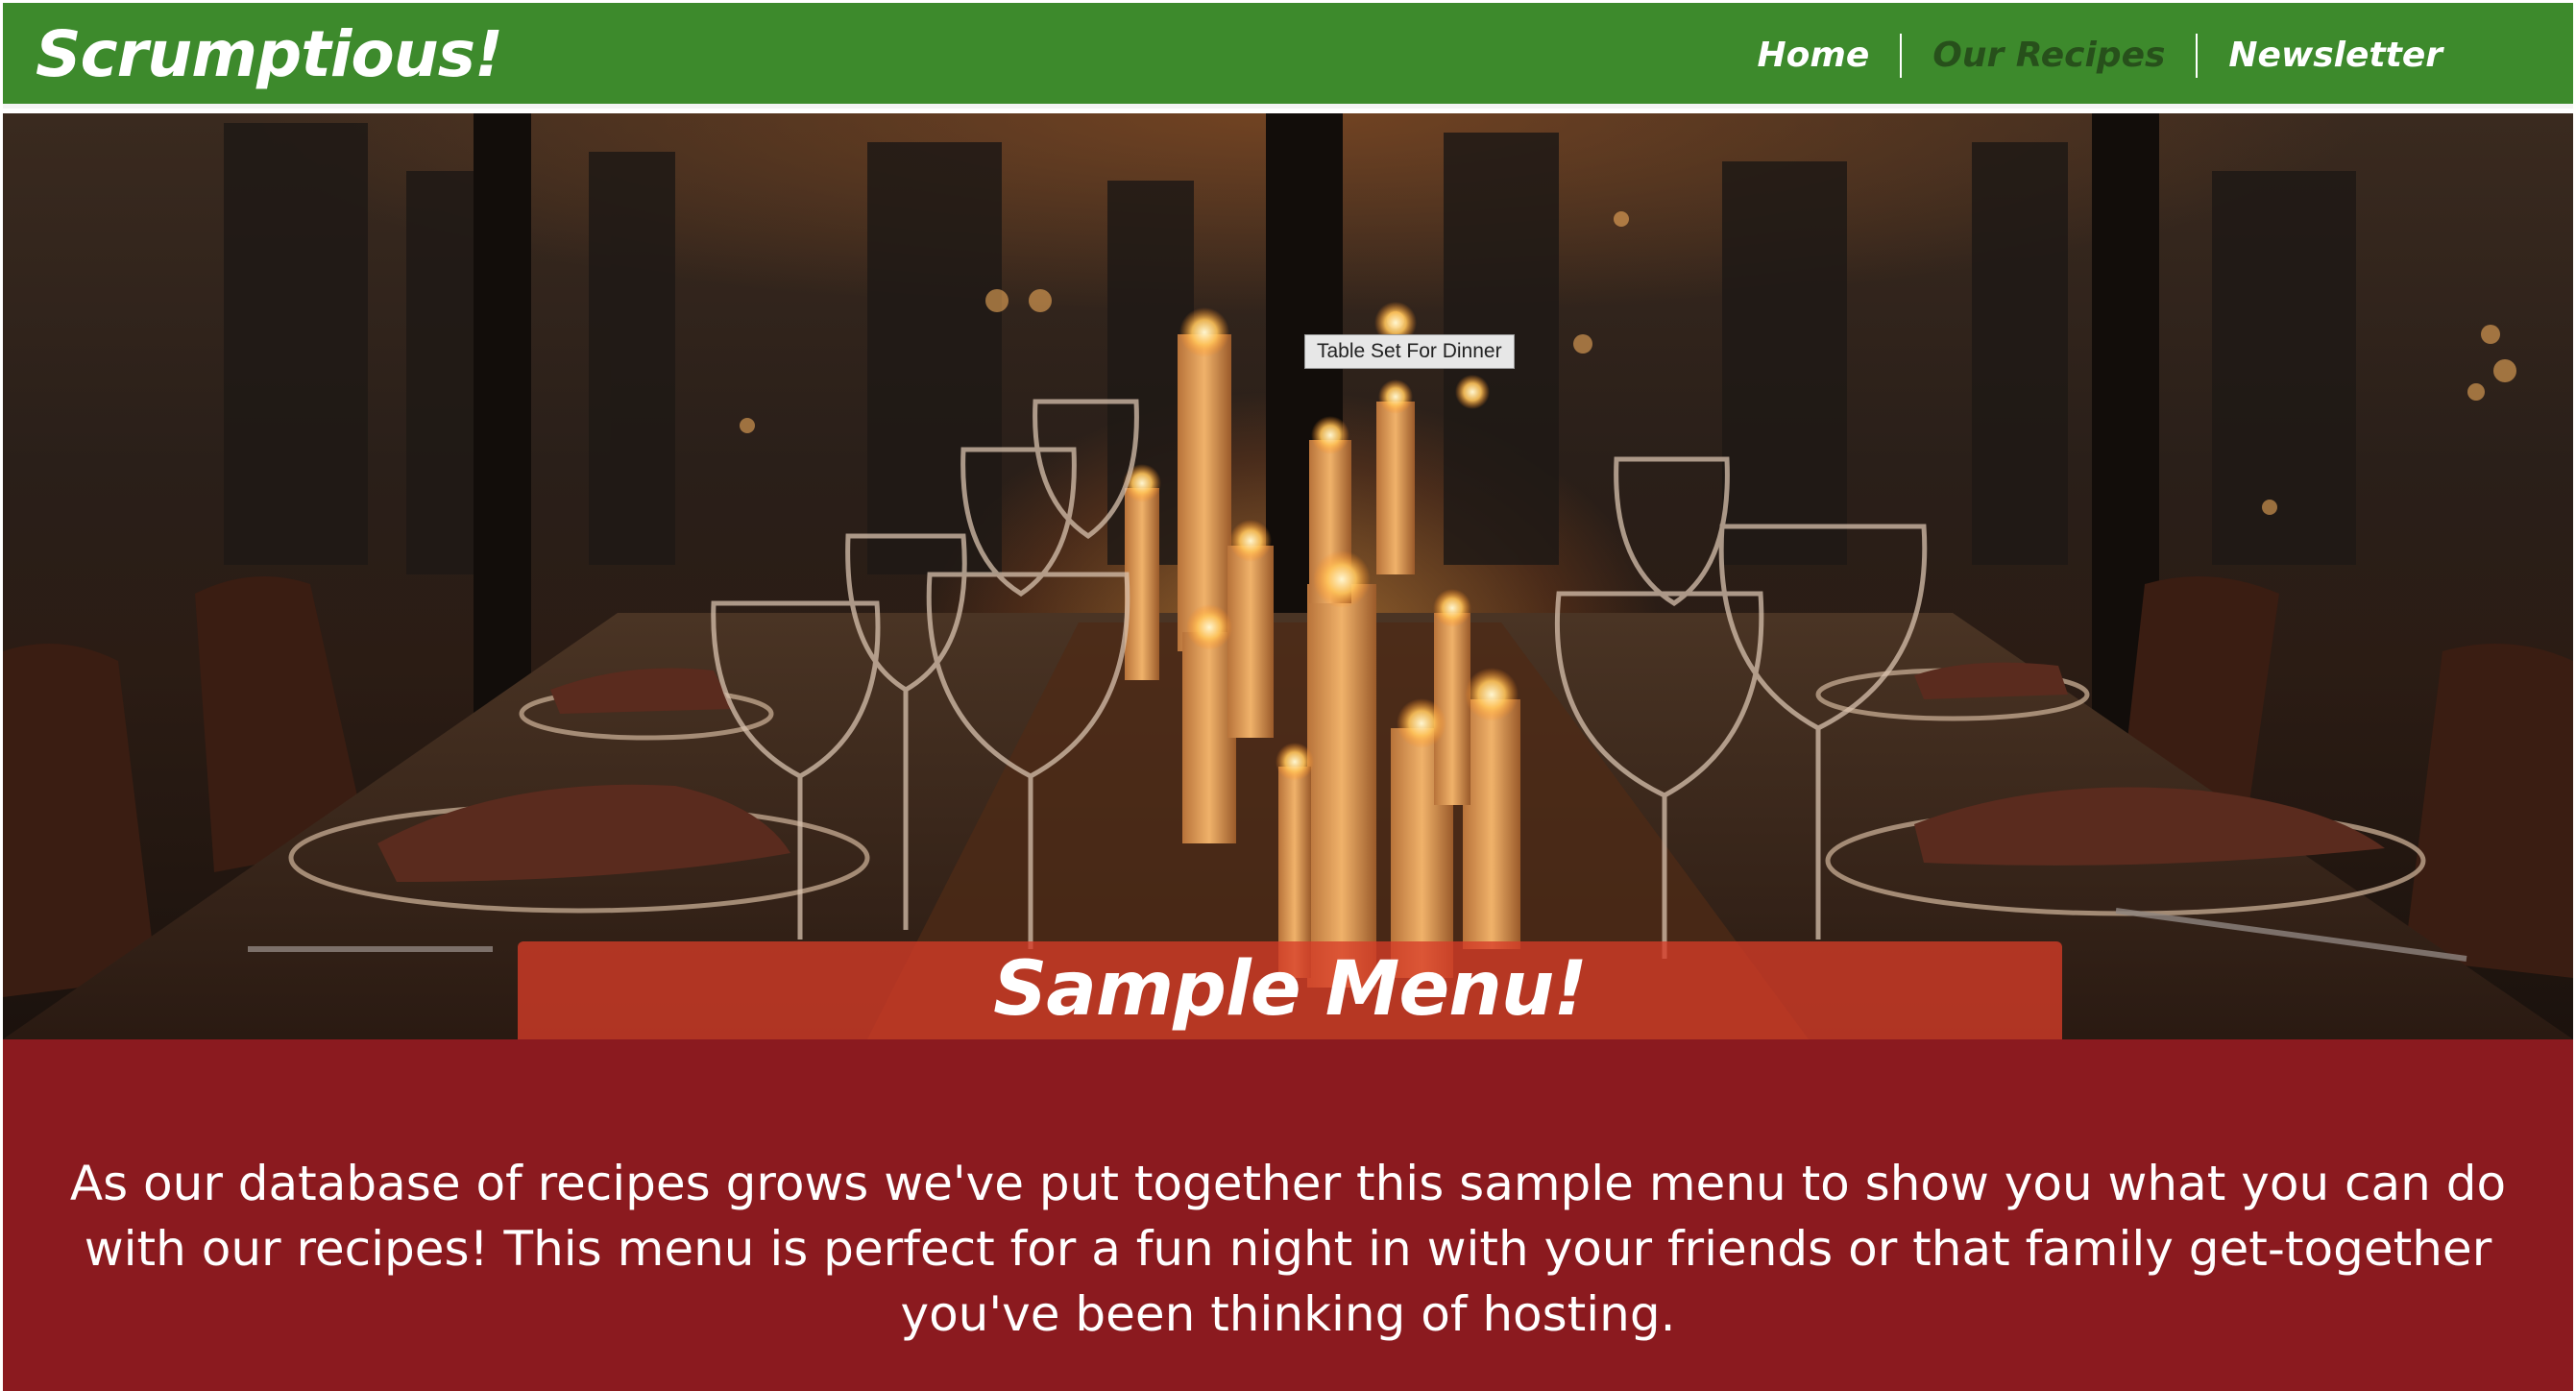 This screenshot has width=2576, height=1391. I want to click on nav-link-newsletter: Newsletter, so click(2336, 56).